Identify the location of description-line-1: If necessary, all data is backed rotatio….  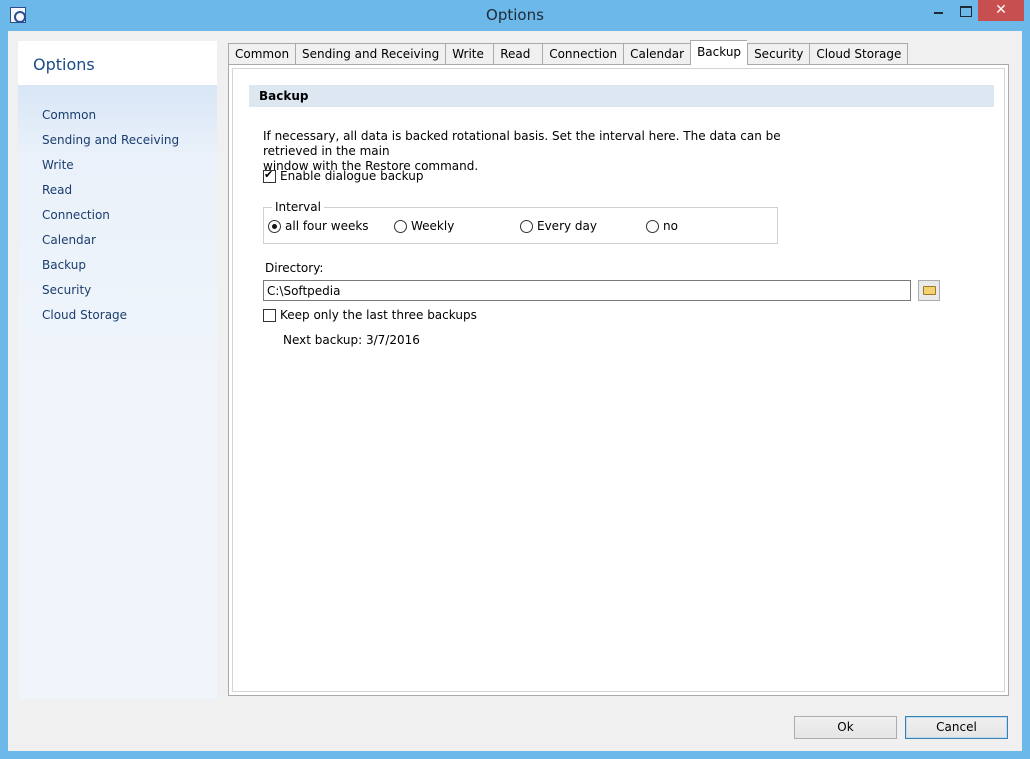
(522, 143).